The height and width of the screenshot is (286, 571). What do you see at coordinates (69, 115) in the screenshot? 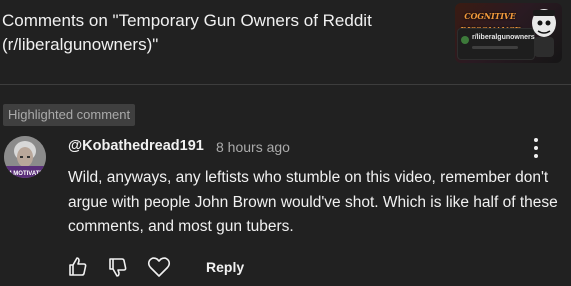
I see `highlighted-comment-label: Highlighted comment` at bounding box center [69, 115].